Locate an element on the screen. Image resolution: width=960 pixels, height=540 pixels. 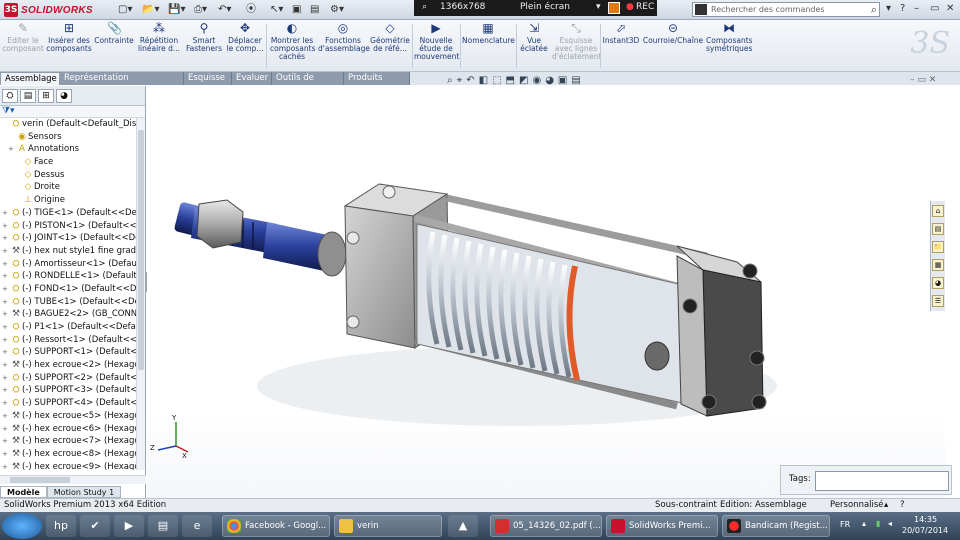
language-indicator: FR is located at coordinates (845, 524).